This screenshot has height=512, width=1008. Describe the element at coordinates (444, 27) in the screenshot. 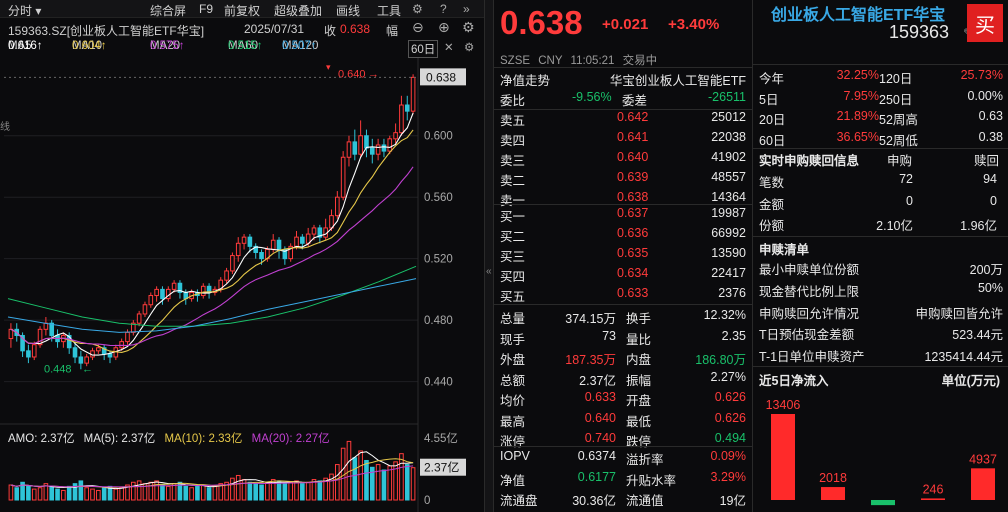

I see `plus-icon: ⊕` at that location.